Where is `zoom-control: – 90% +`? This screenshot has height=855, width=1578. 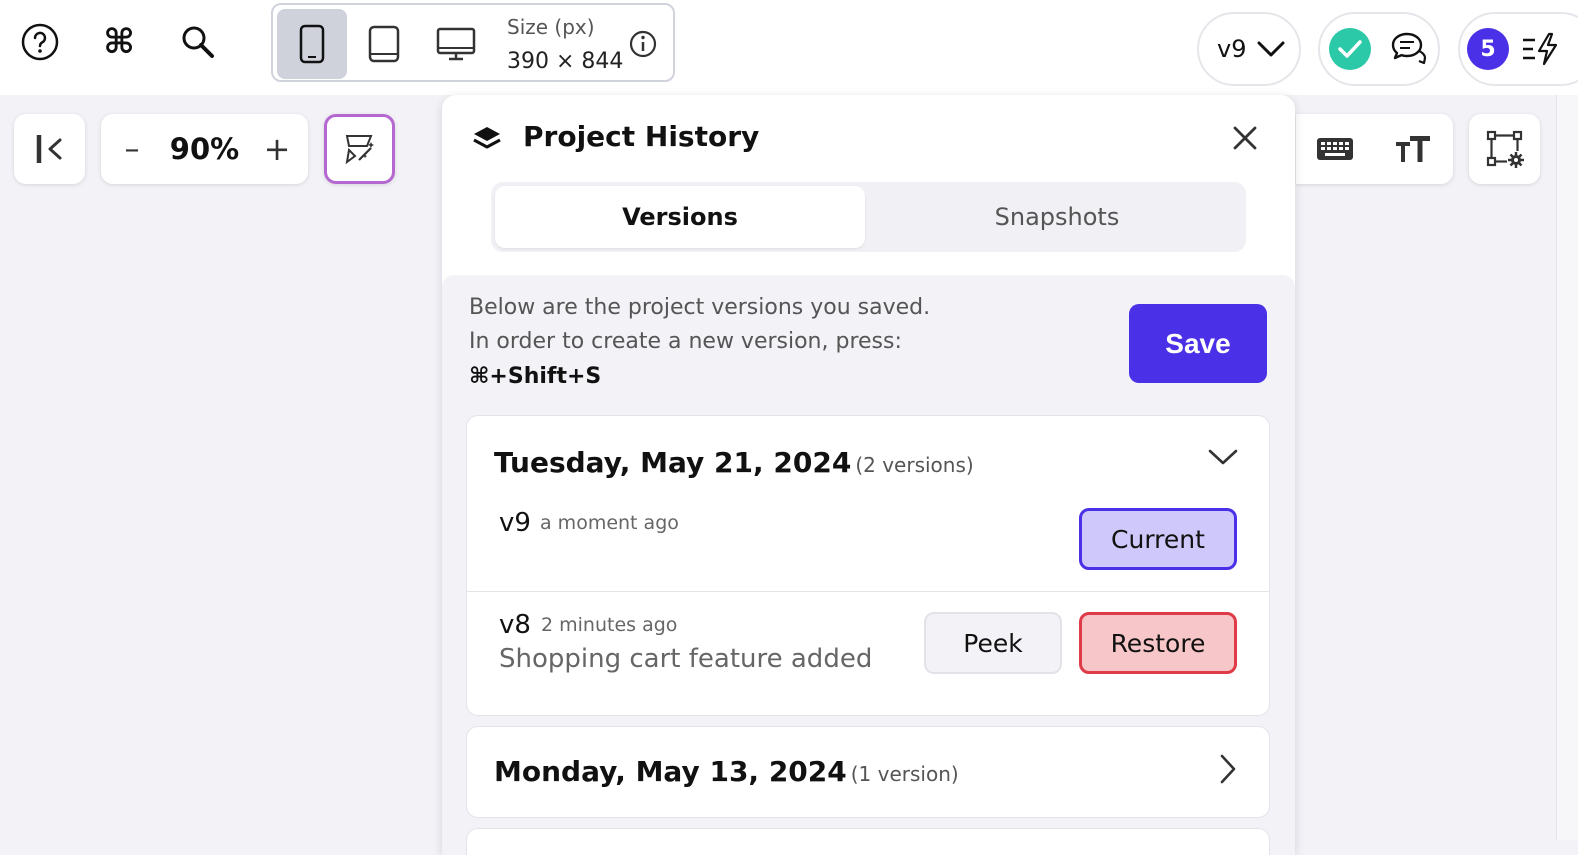
zoom-control: – 90% + is located at coordinates (204, 149).